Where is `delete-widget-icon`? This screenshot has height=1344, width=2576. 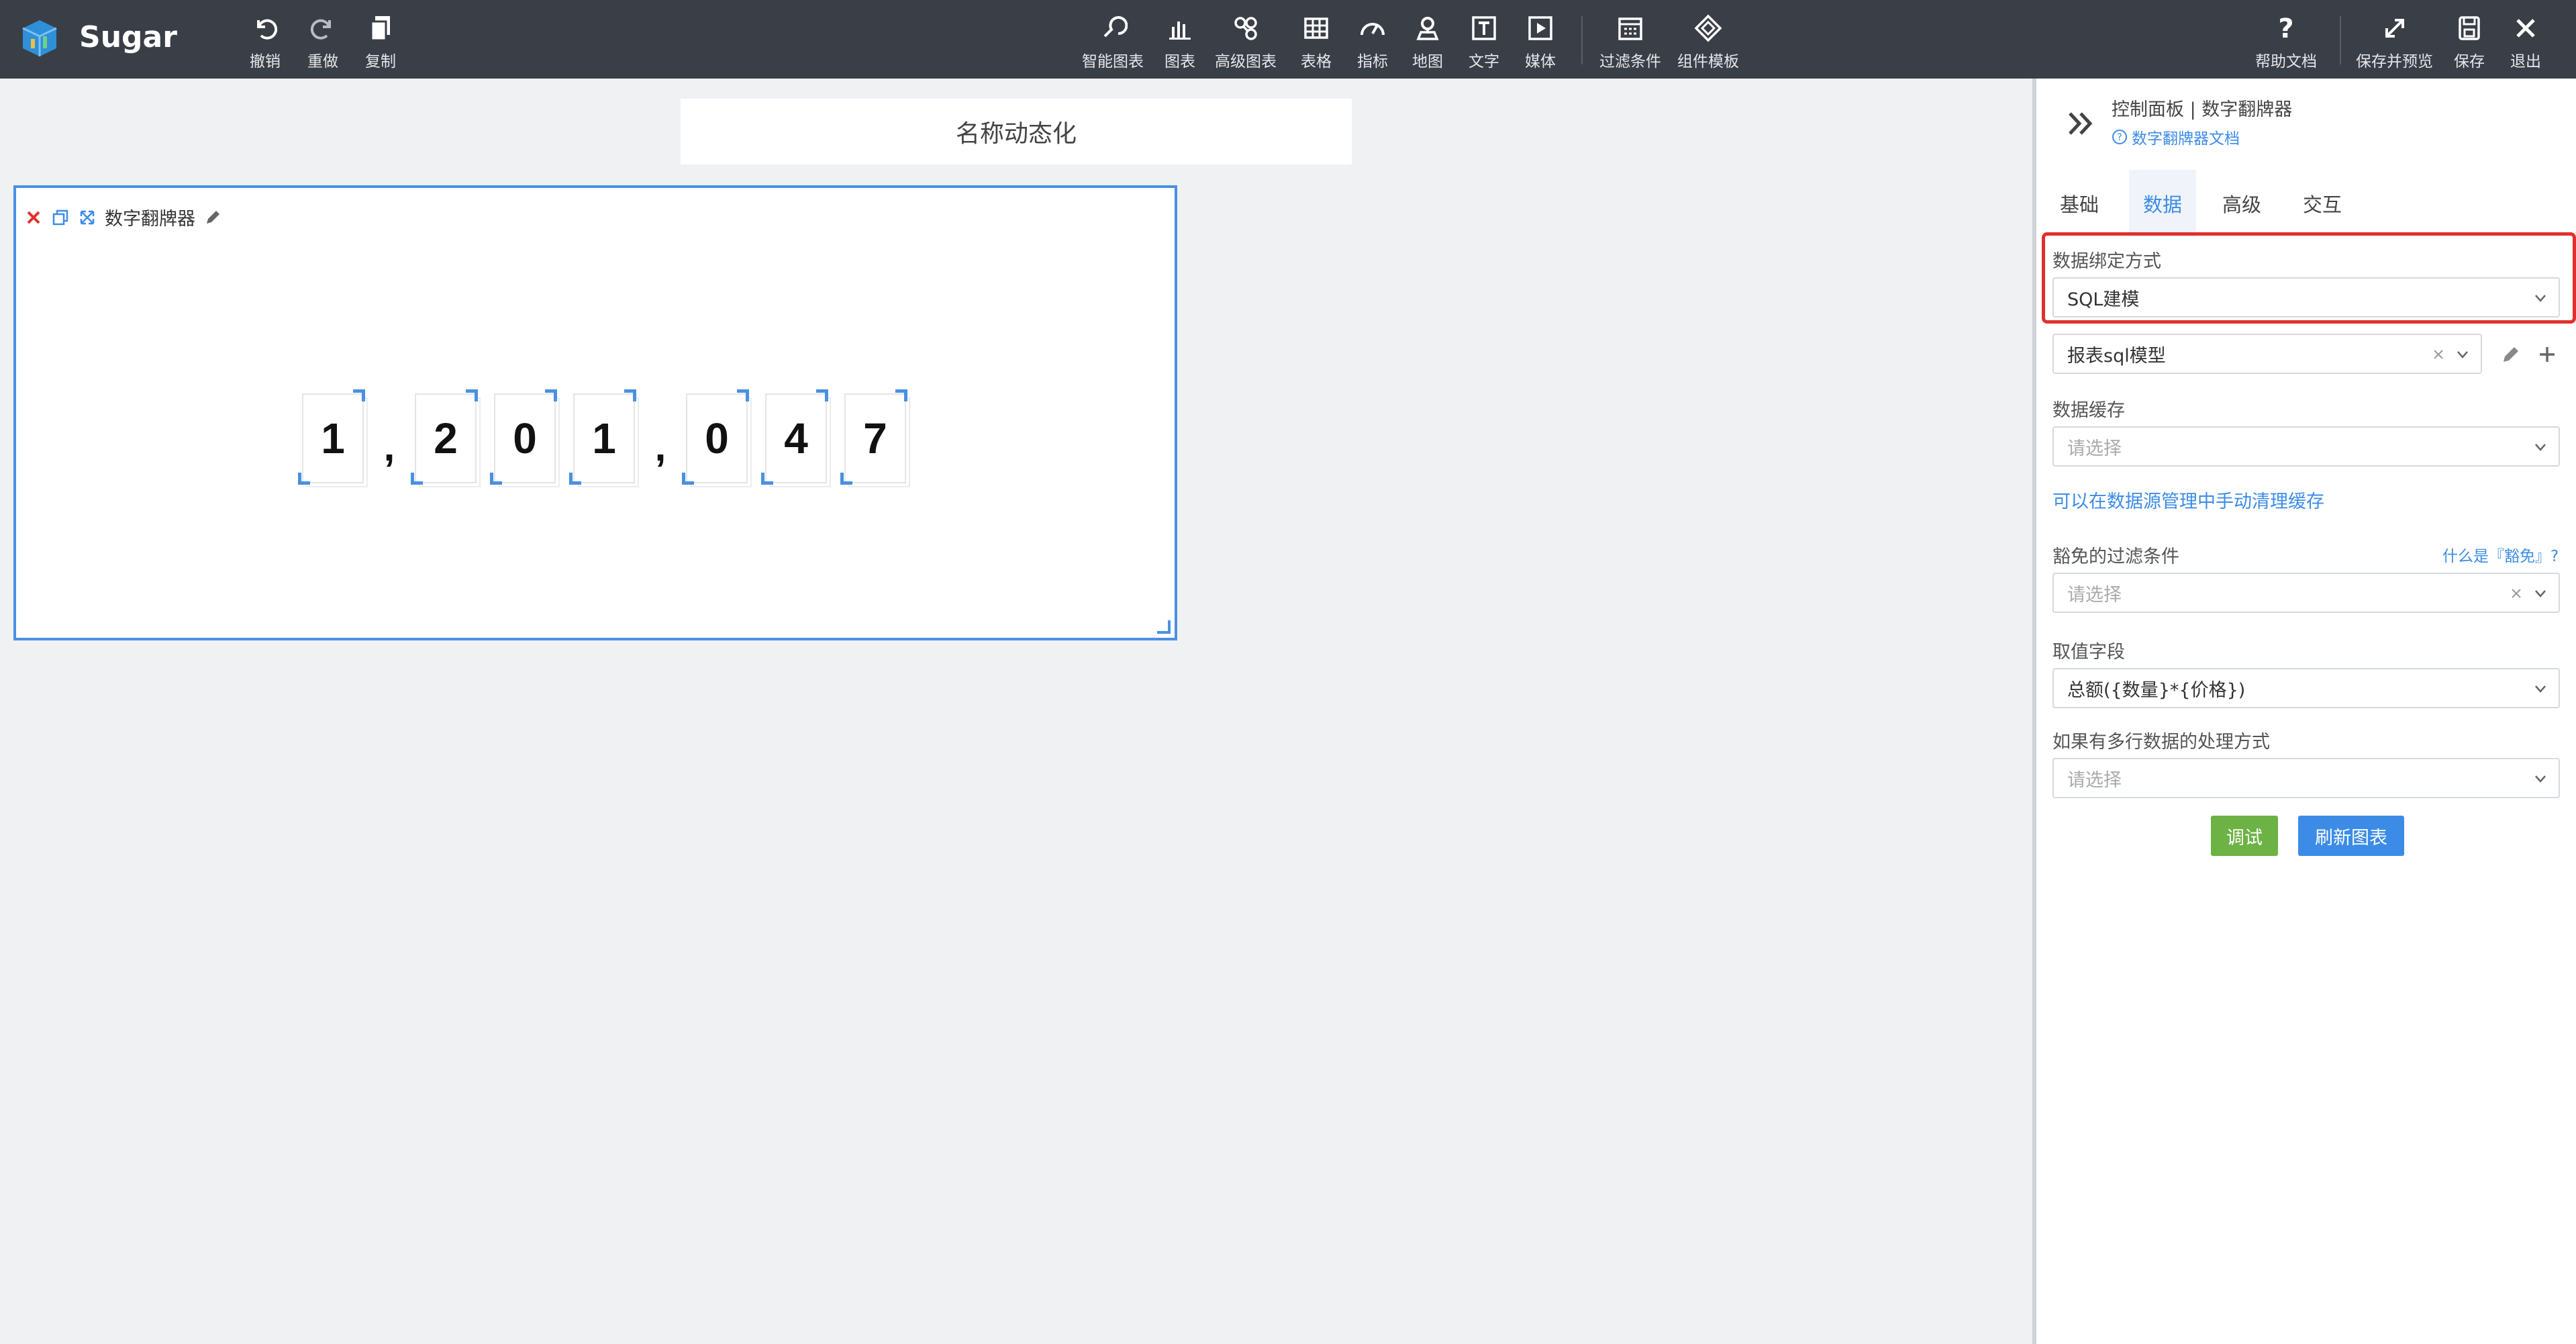
delete-widget-icon is located at coordinates (33, 217).